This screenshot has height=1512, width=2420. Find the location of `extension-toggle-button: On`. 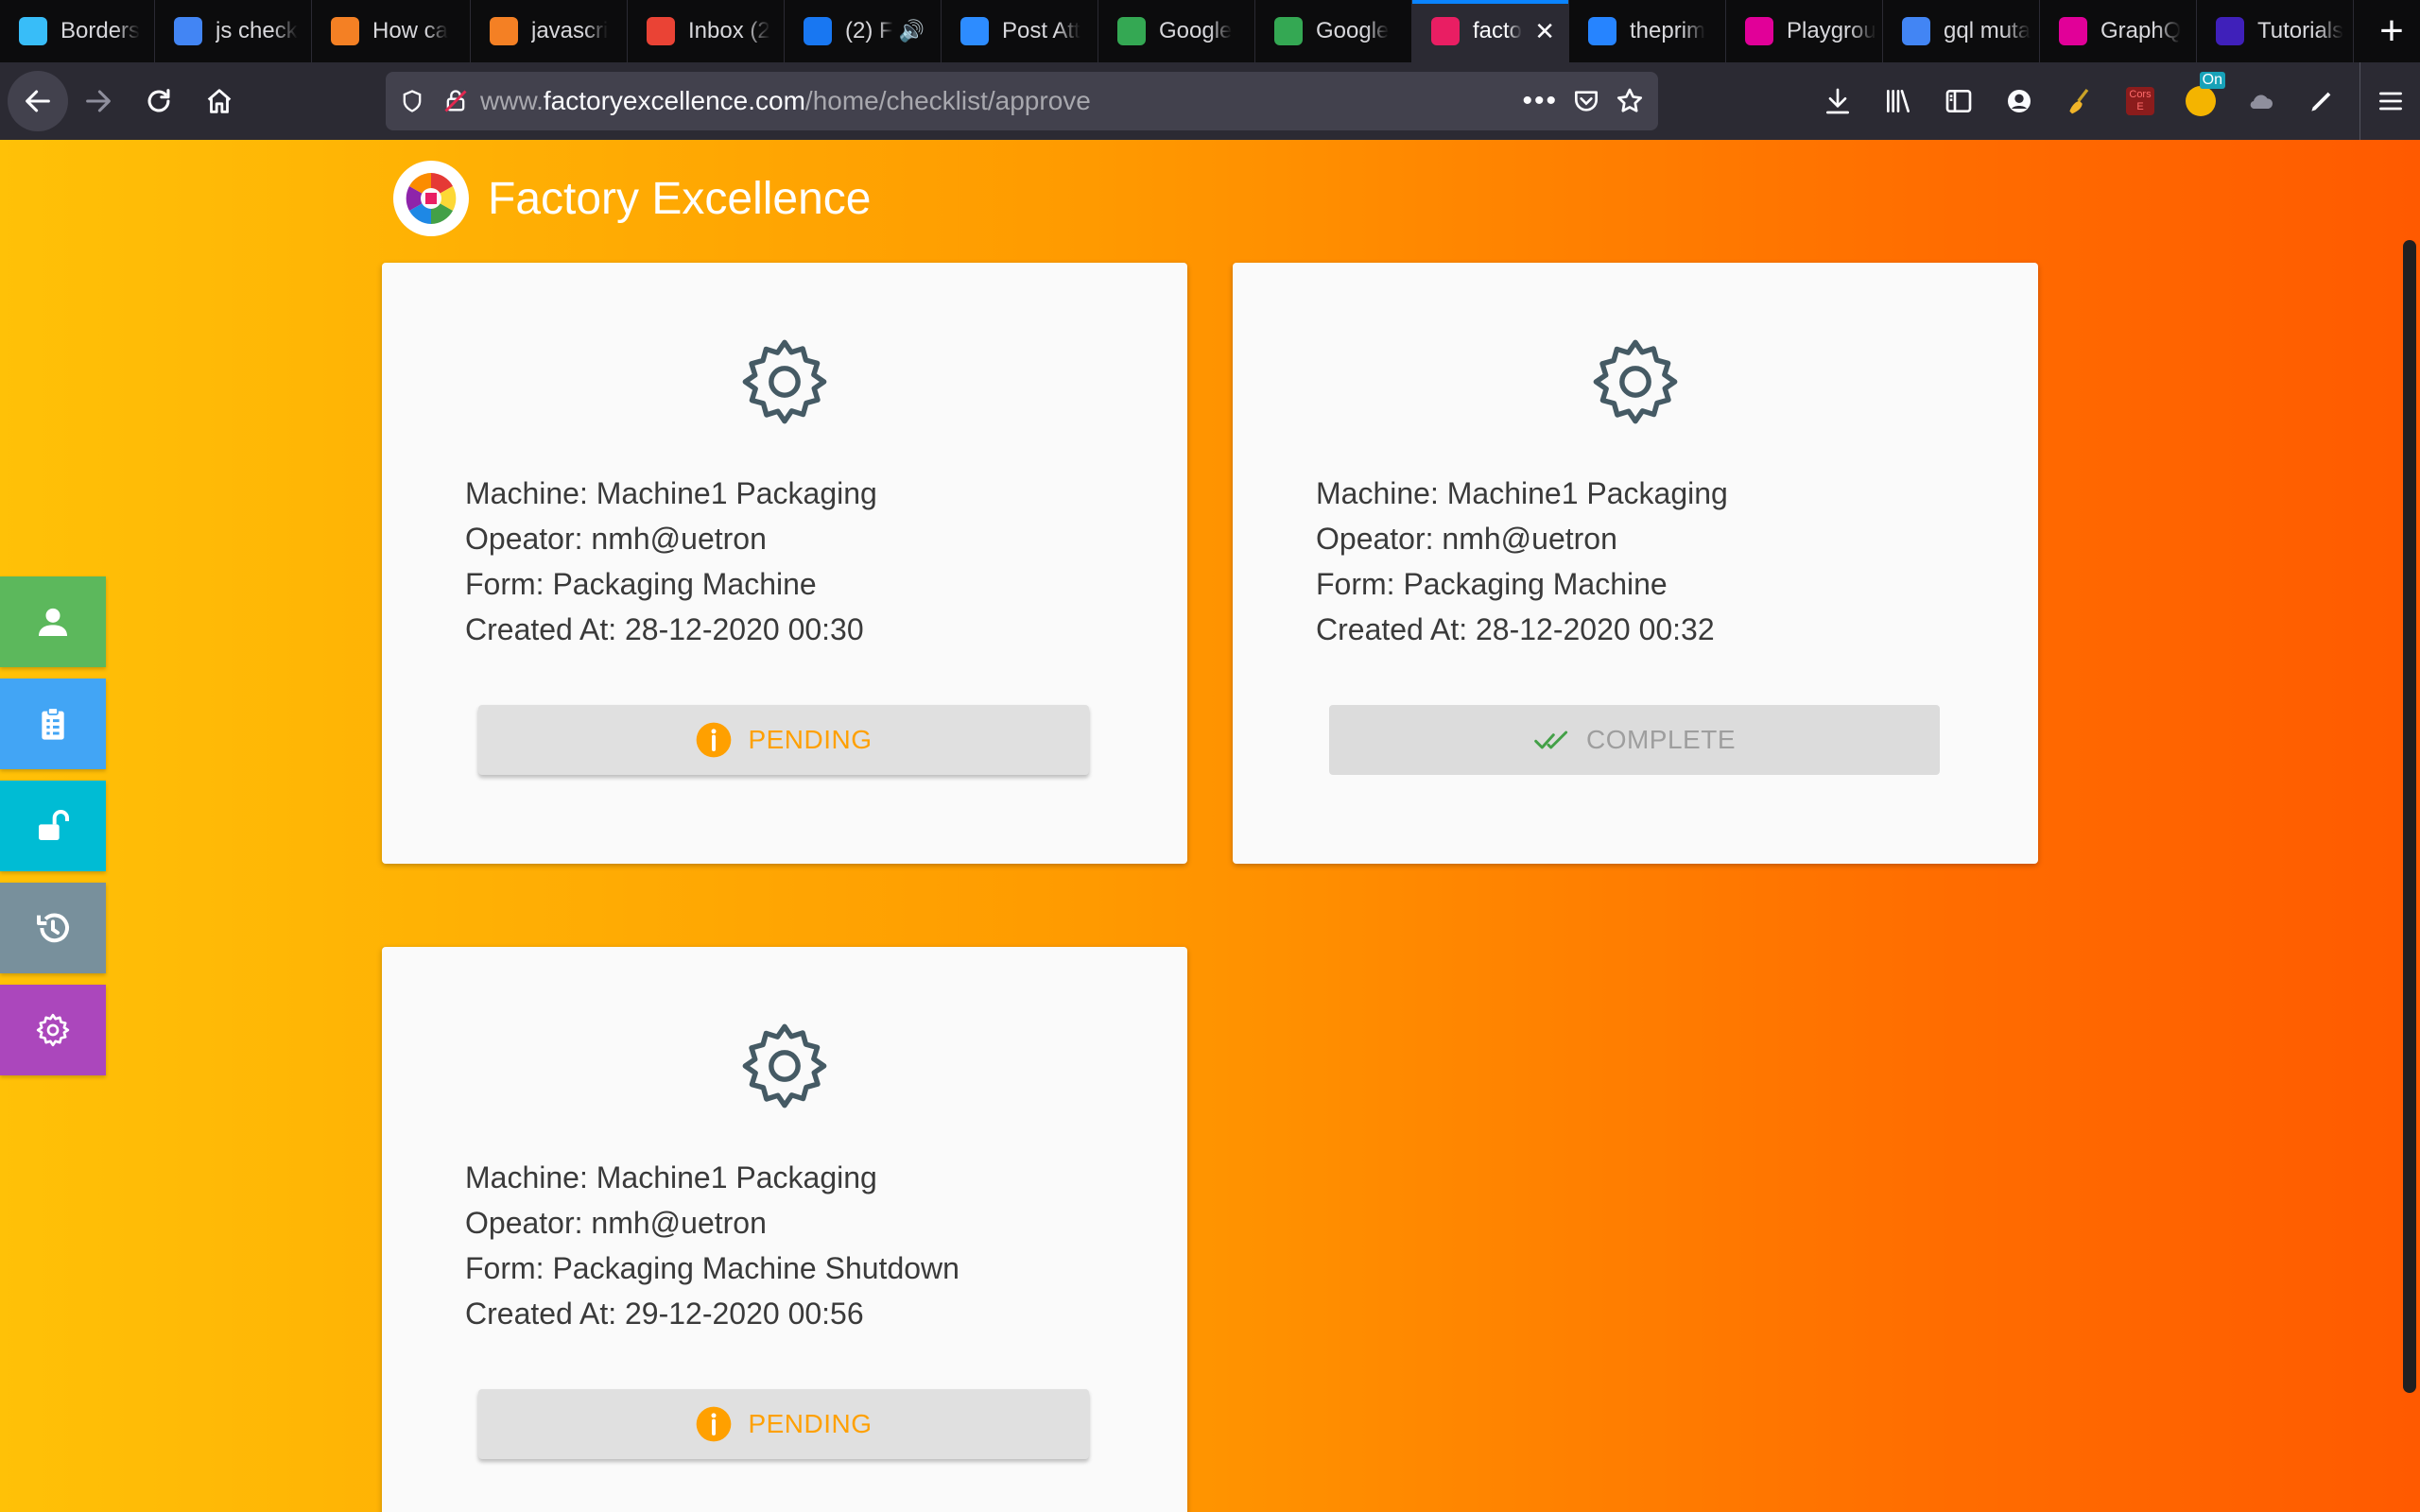

extension-toggle-button: On is located at coordinates (2200, 101).